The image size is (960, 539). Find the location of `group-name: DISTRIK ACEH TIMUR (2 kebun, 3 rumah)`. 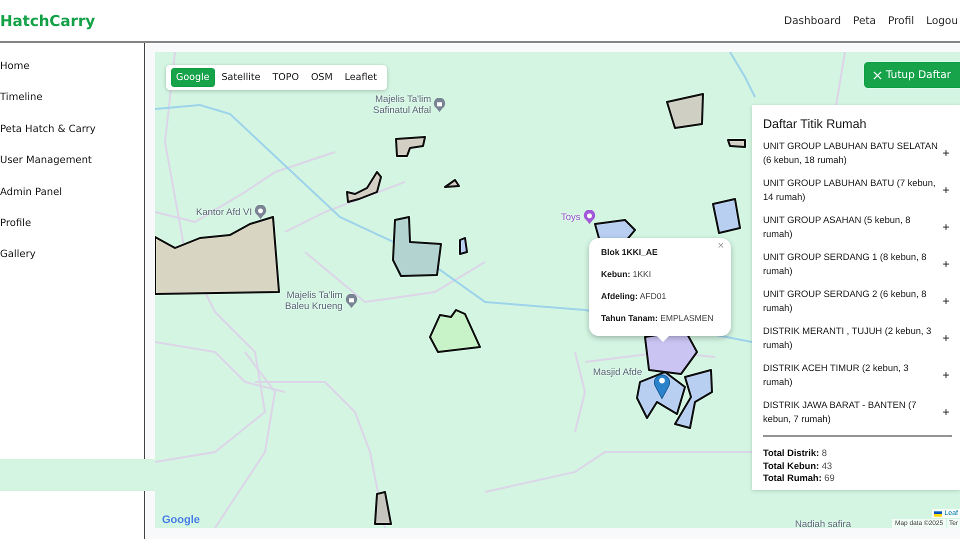

group-name: DISTRIK ACEH TIMUR (2 kebun, 3 rumah) is located at coordinates (850, 375).